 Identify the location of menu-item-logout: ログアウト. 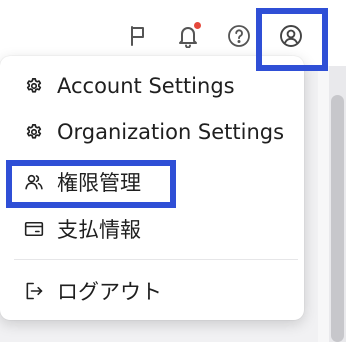
(152, 291).